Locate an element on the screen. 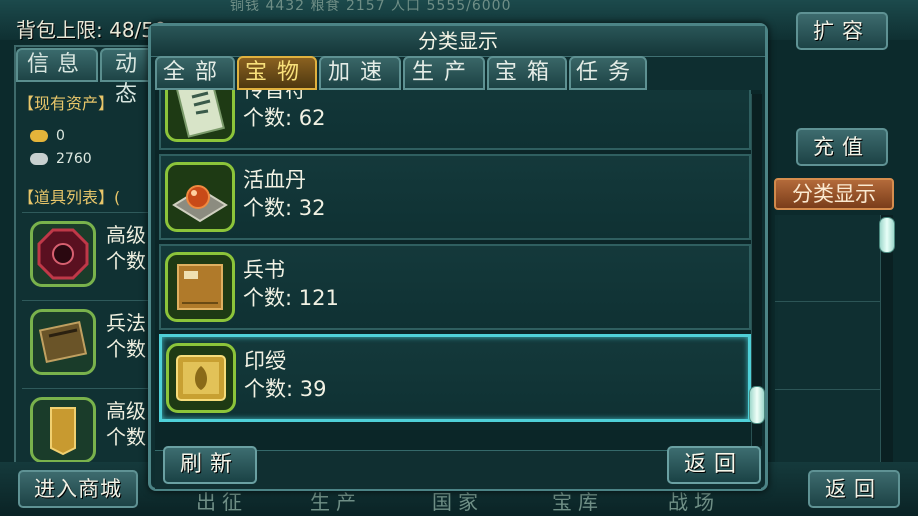 This screenshot has height=516, width=918. bag-limit-label: 背包上限: 48/50 is located at coordinates (91, 30).